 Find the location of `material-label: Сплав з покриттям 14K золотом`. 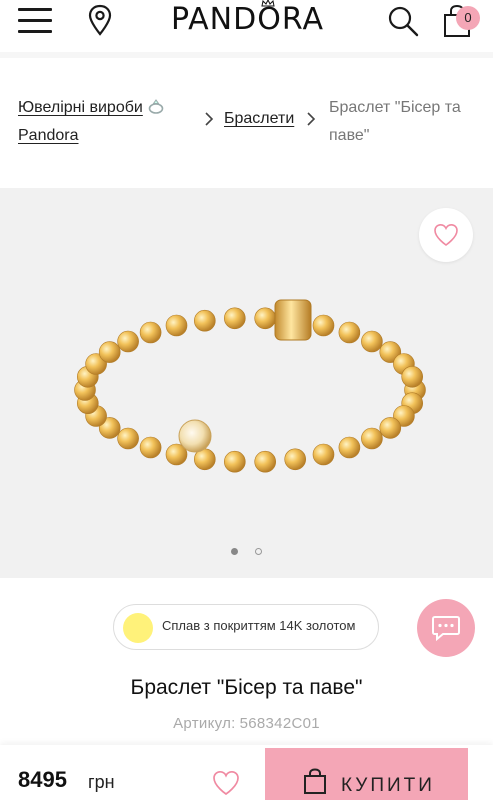

material-label: Сплав з покриттям 14K золотом is located at coordinates (259, 625).